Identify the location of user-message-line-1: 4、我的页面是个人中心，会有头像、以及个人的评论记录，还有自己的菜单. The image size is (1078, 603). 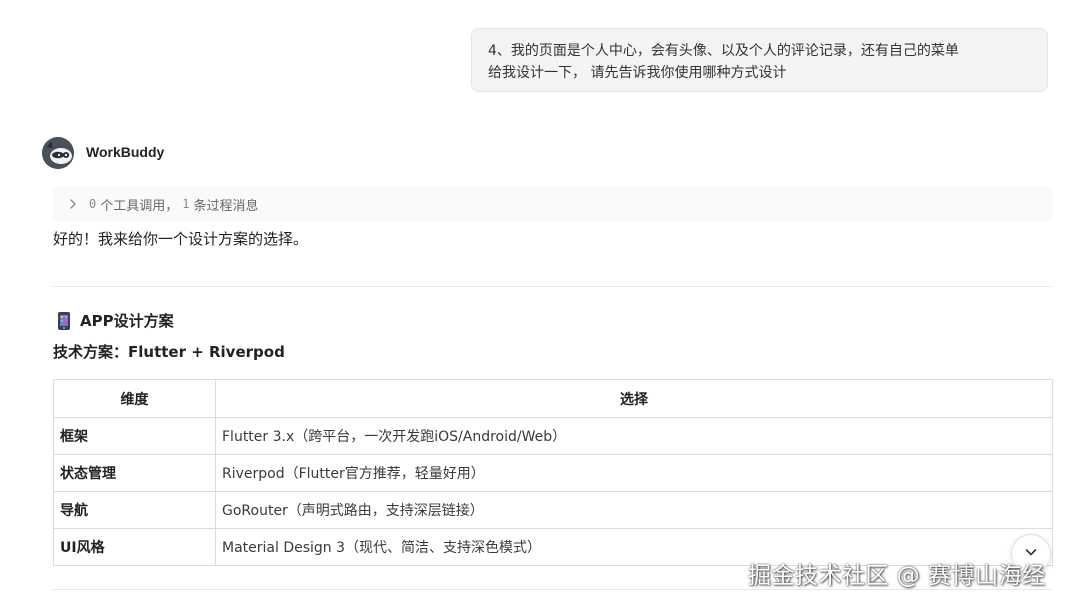
(723, 51).